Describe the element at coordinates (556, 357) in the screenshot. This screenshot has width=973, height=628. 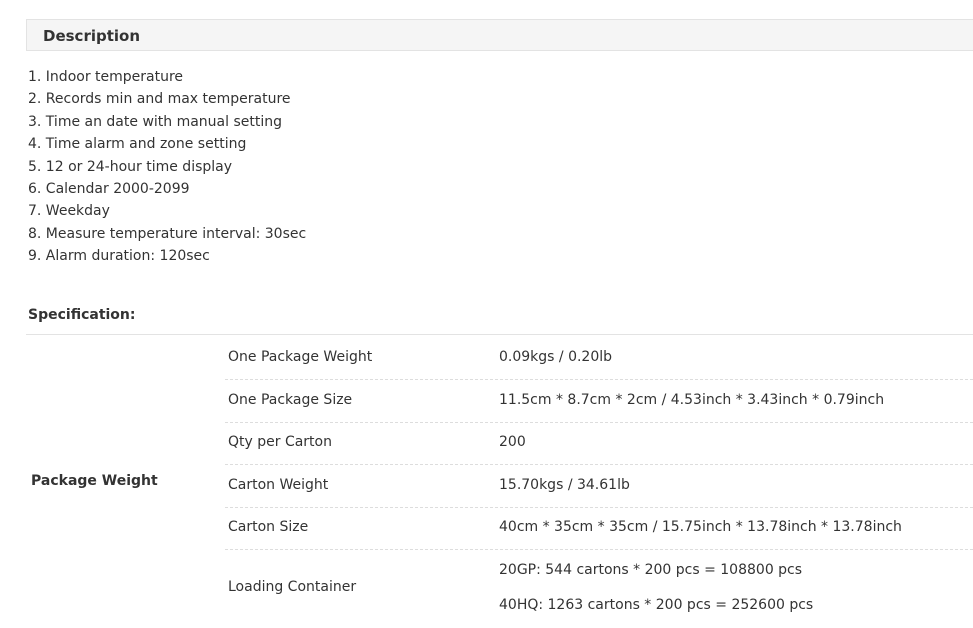
I see `spec-value: 0.09kgs / 0.20lb` at that location.